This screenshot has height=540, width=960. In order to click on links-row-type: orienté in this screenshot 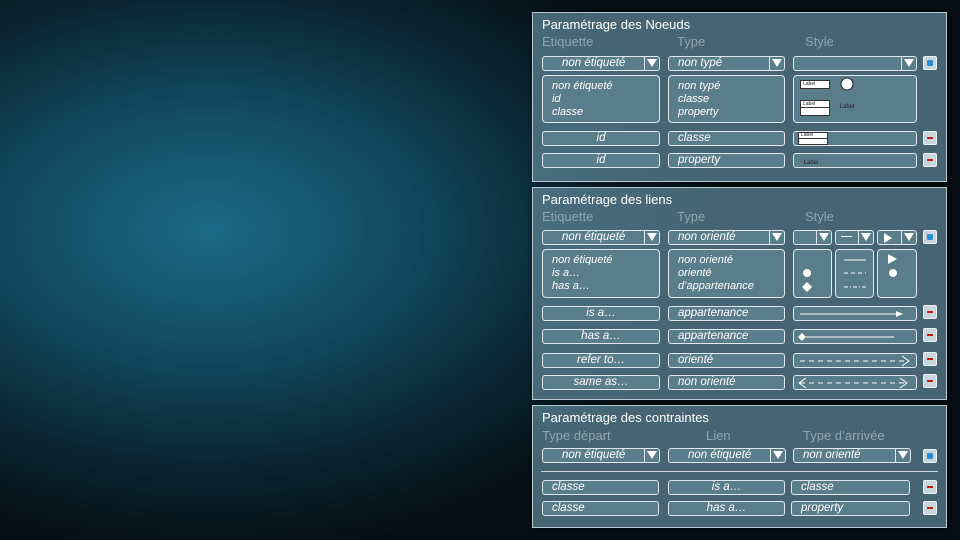, I will do `click(726, 360)`.